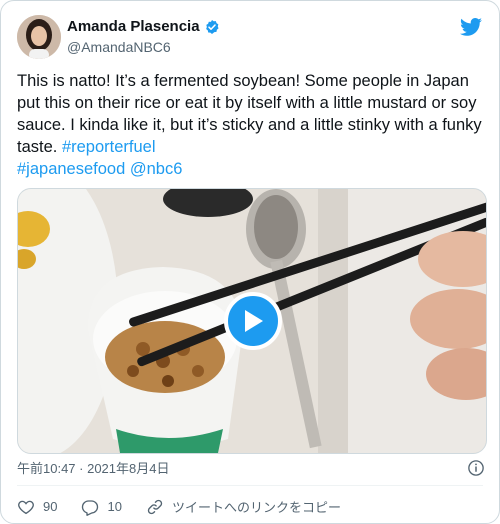 This screenshot has height=524, width=500. I want to click on play-button, so click(253, 321).